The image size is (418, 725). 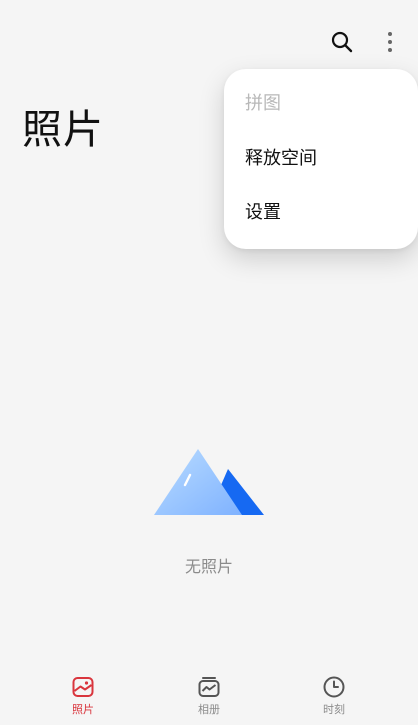 I want to click on photo-icon, so click(x=83, y=687).